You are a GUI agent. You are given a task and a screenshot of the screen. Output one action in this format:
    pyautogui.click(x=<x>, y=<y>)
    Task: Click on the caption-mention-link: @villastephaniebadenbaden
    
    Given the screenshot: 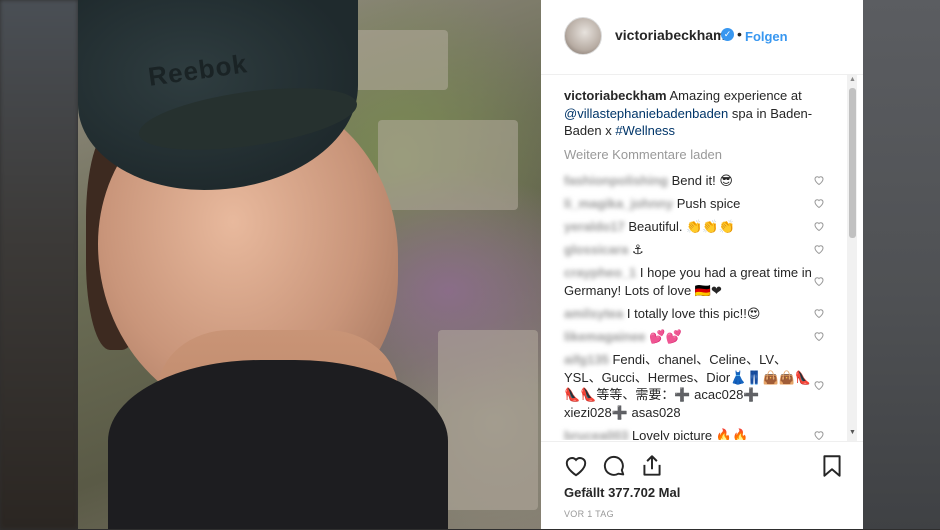 What is the action you would take?
    pyautogui.click(x=646, y=113)
    